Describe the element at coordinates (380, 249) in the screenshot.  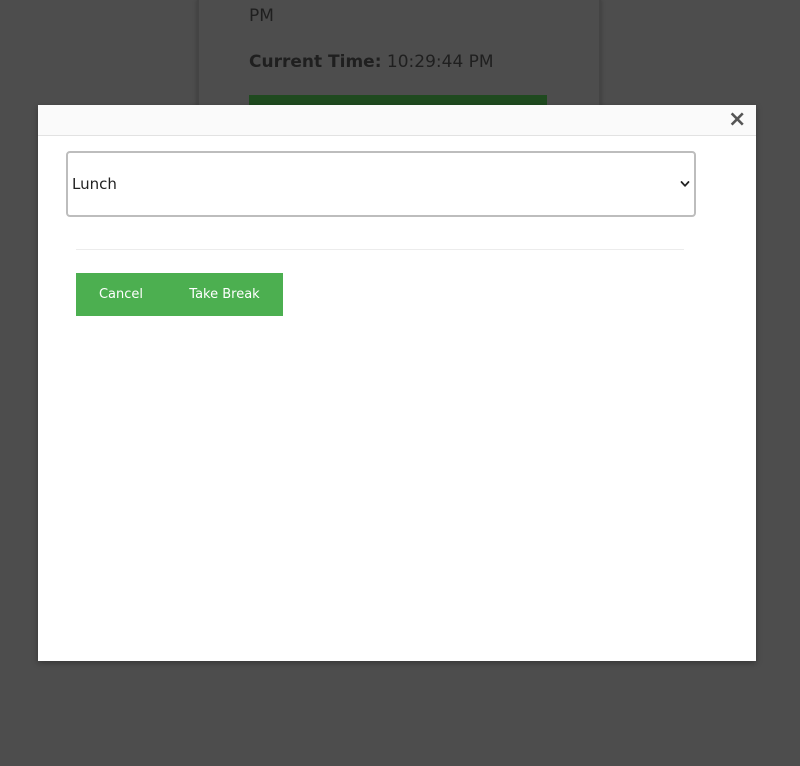
I see `divider` at that location.